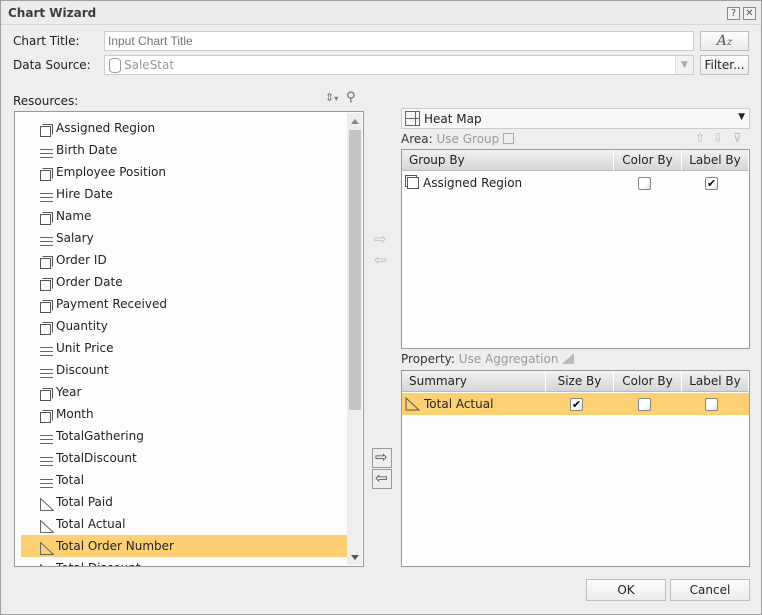 The width and height of the screenshot is (762, 615). What do you see at coordinates (399, 41) in the screenshot?
I see `chart-title-input` at bounding box center [399, 41].